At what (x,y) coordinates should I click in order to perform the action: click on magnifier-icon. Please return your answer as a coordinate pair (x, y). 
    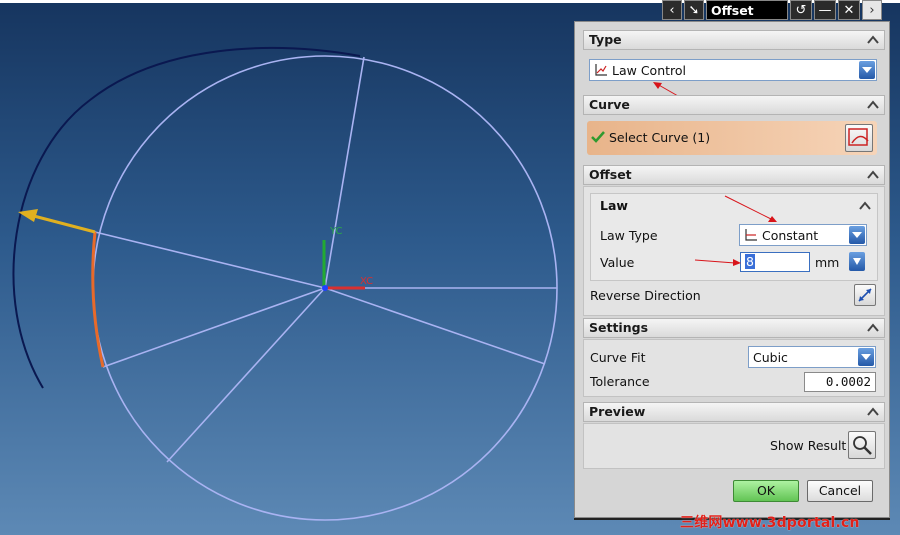
    Looking at the image, I should click on (862, 445).